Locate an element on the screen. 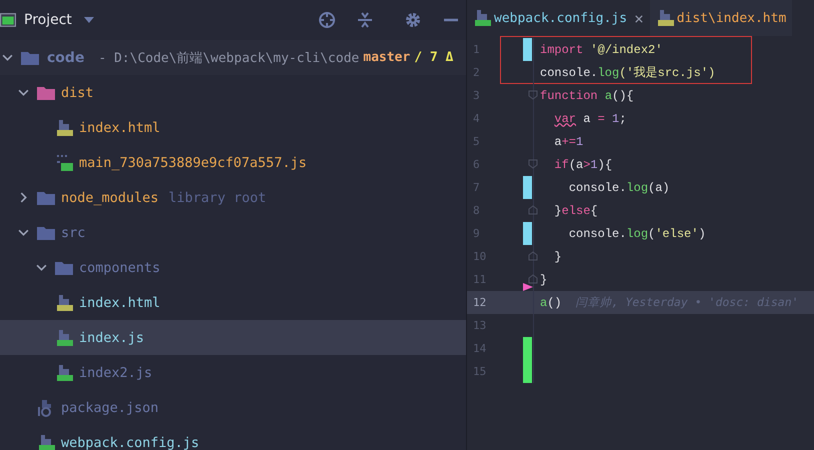 This screenshot has width=814, height=450. tree-item: dist is located at coordinates (233, 92).